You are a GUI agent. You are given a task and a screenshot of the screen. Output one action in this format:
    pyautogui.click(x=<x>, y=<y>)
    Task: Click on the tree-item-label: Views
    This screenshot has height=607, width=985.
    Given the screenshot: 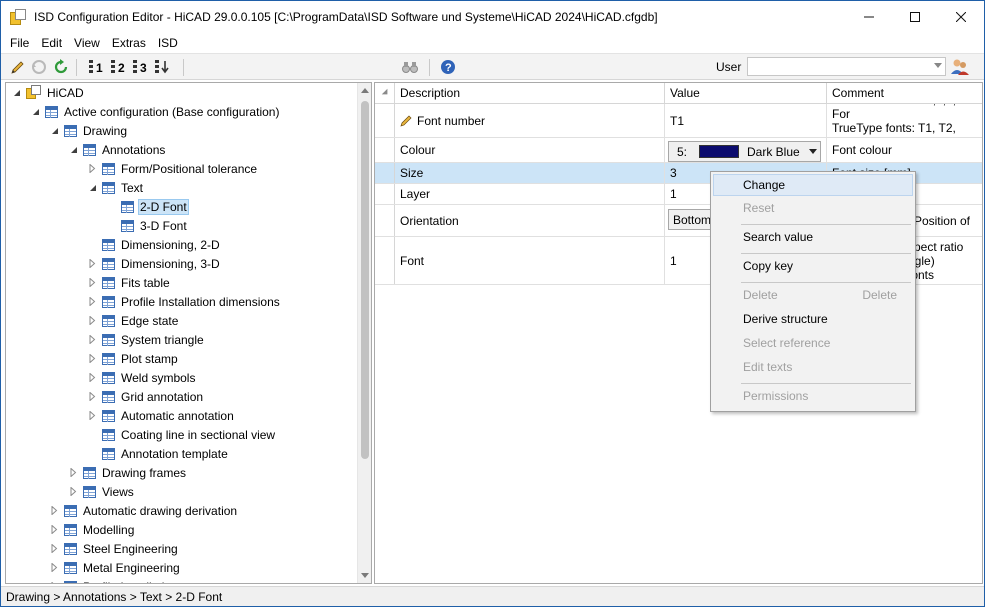 What is the action you would take?
    pyautogui.click(x=118, y=491)
    